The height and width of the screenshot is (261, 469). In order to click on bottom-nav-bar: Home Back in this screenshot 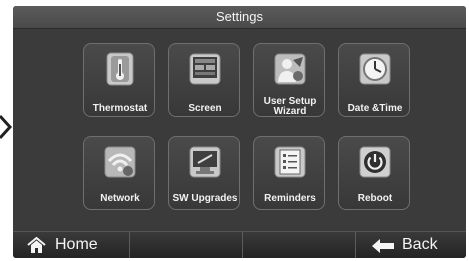, I will do `click(239, 244)`.